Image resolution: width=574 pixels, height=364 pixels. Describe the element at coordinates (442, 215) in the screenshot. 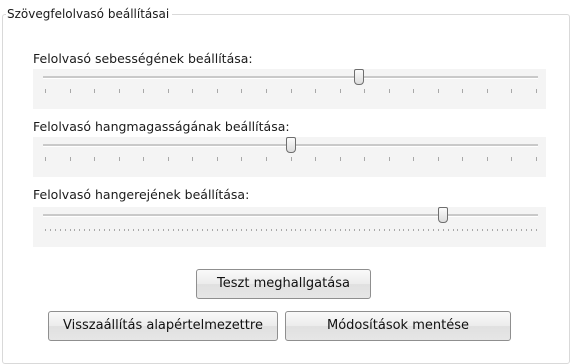

I see `volume-slider-thumb` at that location.